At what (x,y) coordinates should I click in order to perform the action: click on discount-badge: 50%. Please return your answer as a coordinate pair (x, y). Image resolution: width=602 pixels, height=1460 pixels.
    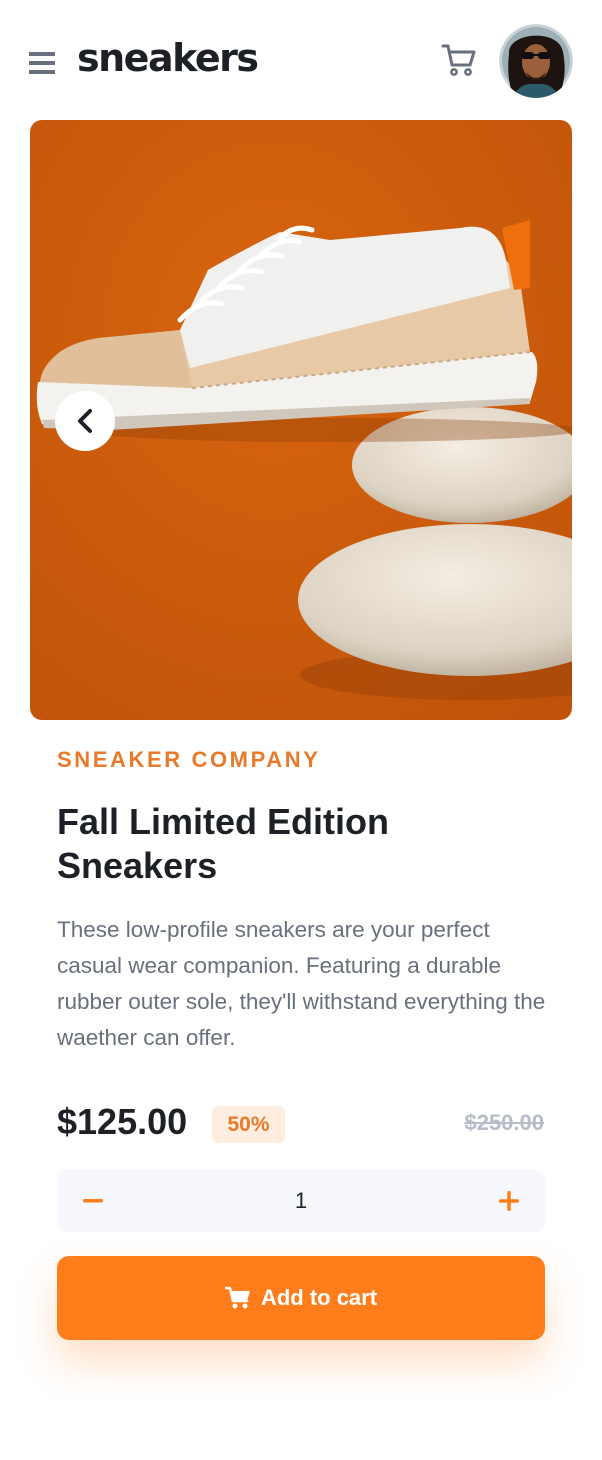
    Looking at the image, I should click on (248, 1124).